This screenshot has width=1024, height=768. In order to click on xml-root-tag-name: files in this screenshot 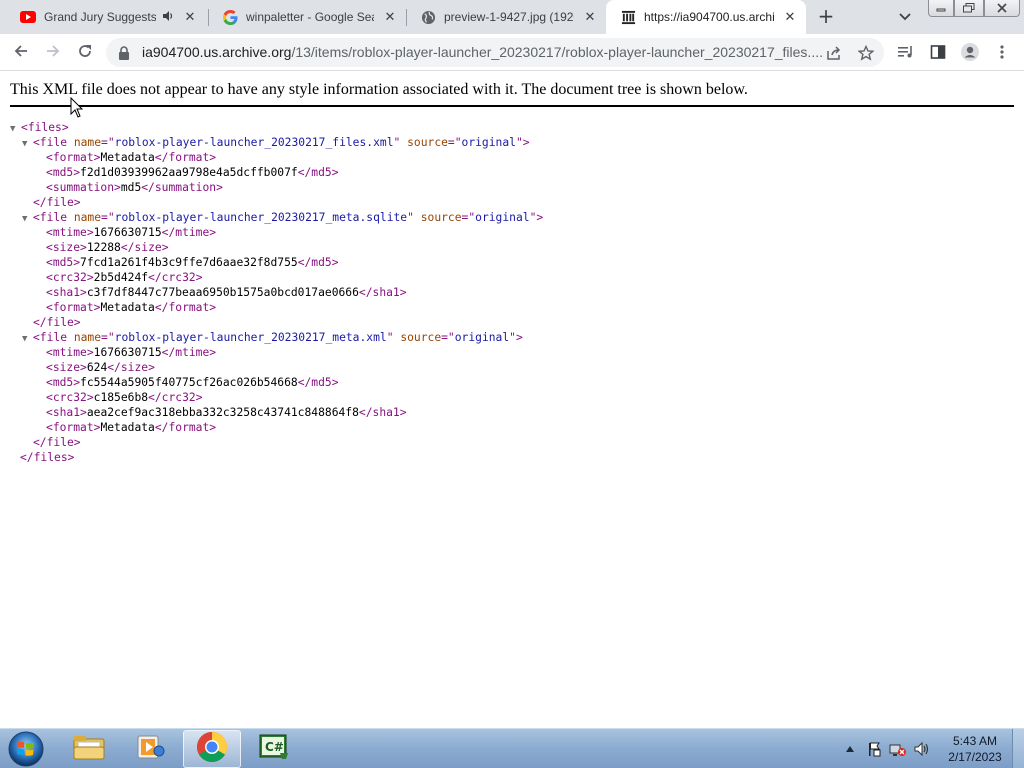, I will do `click(50, 457)`.